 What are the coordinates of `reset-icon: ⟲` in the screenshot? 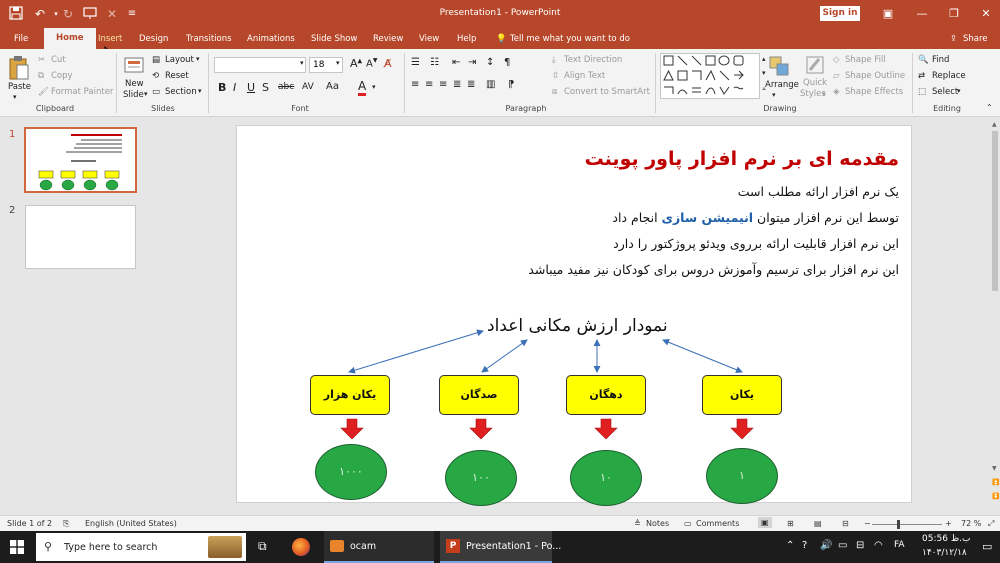 It's located at (155, 76).